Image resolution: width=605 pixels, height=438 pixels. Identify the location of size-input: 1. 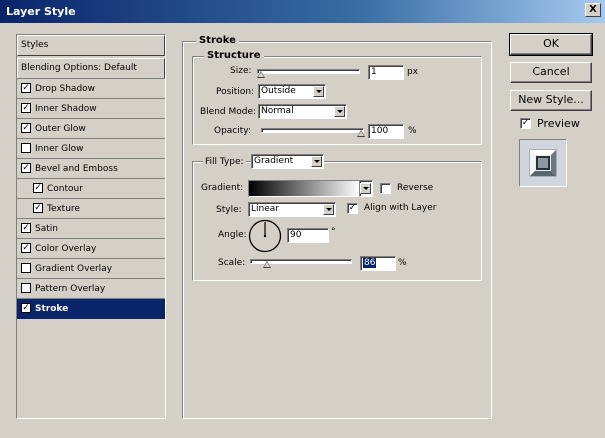
(386, 72).